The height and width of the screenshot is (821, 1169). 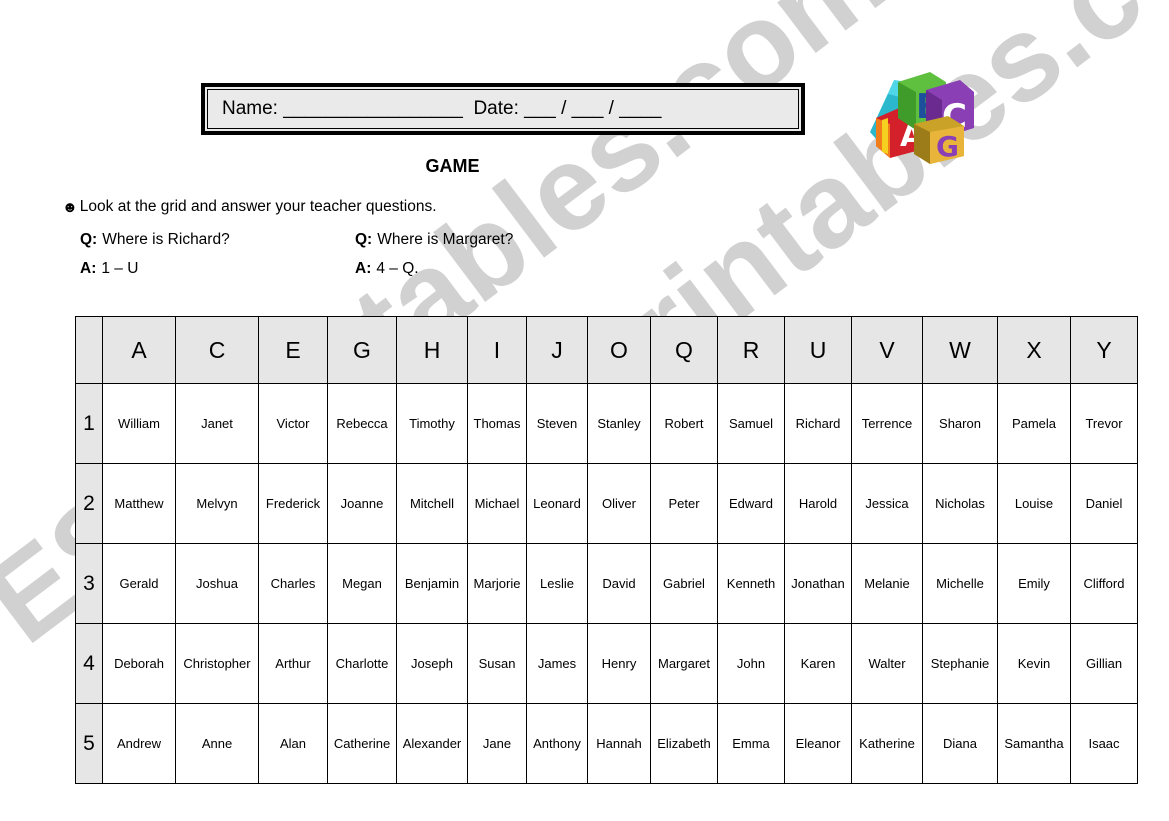 What do you see at coordinates (887, 423) in the screenshot?
I see `grid-cell-1-V: Terrence` at bounding box center [887, 423].